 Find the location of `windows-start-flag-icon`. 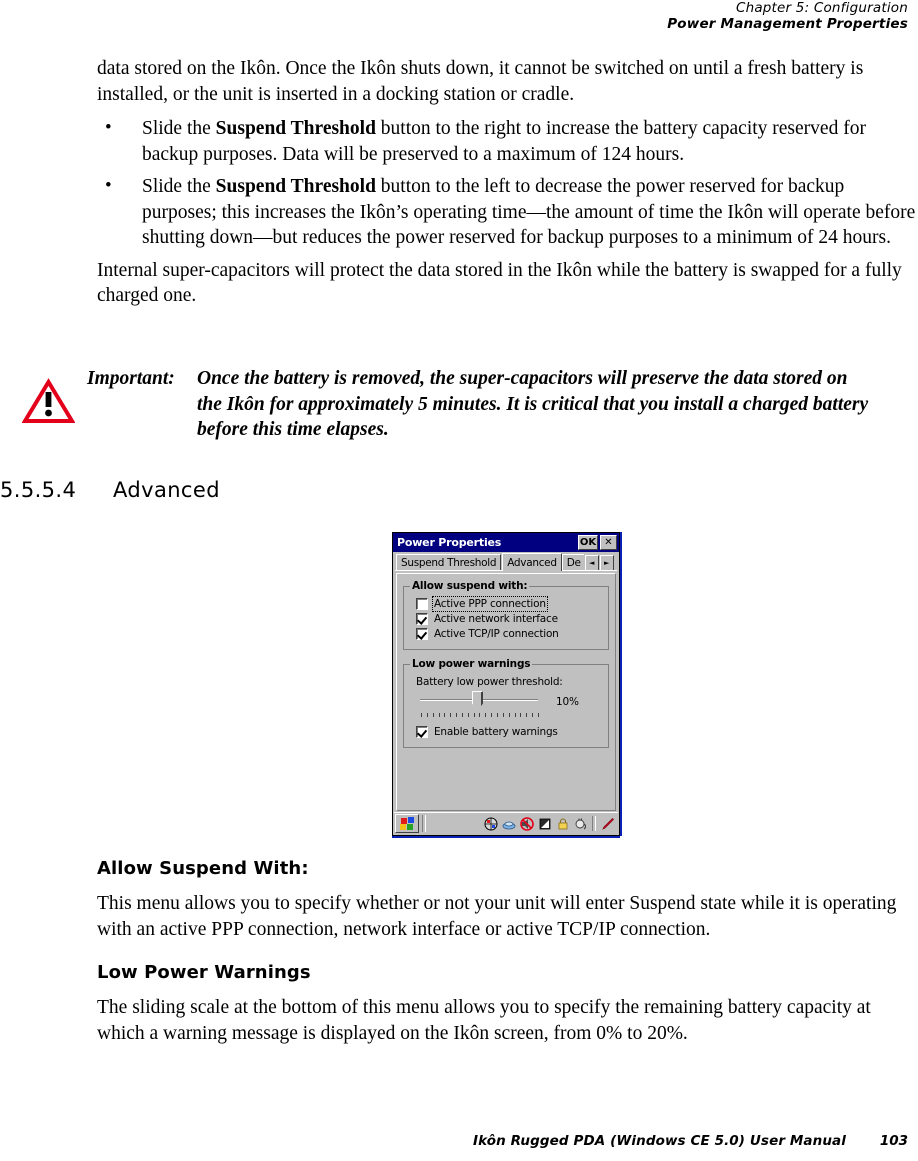

windows-start-flag-icon is located at coordinates (406, 823).